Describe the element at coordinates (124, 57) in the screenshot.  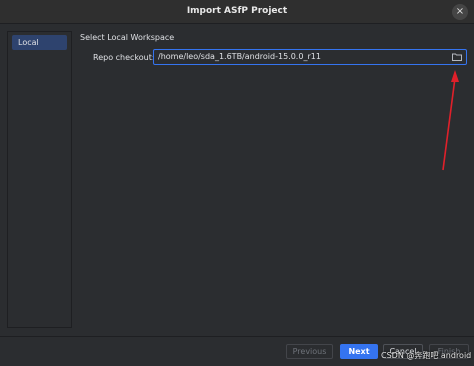
I see `repo-checkout-label: Repo checkout:` at that location.